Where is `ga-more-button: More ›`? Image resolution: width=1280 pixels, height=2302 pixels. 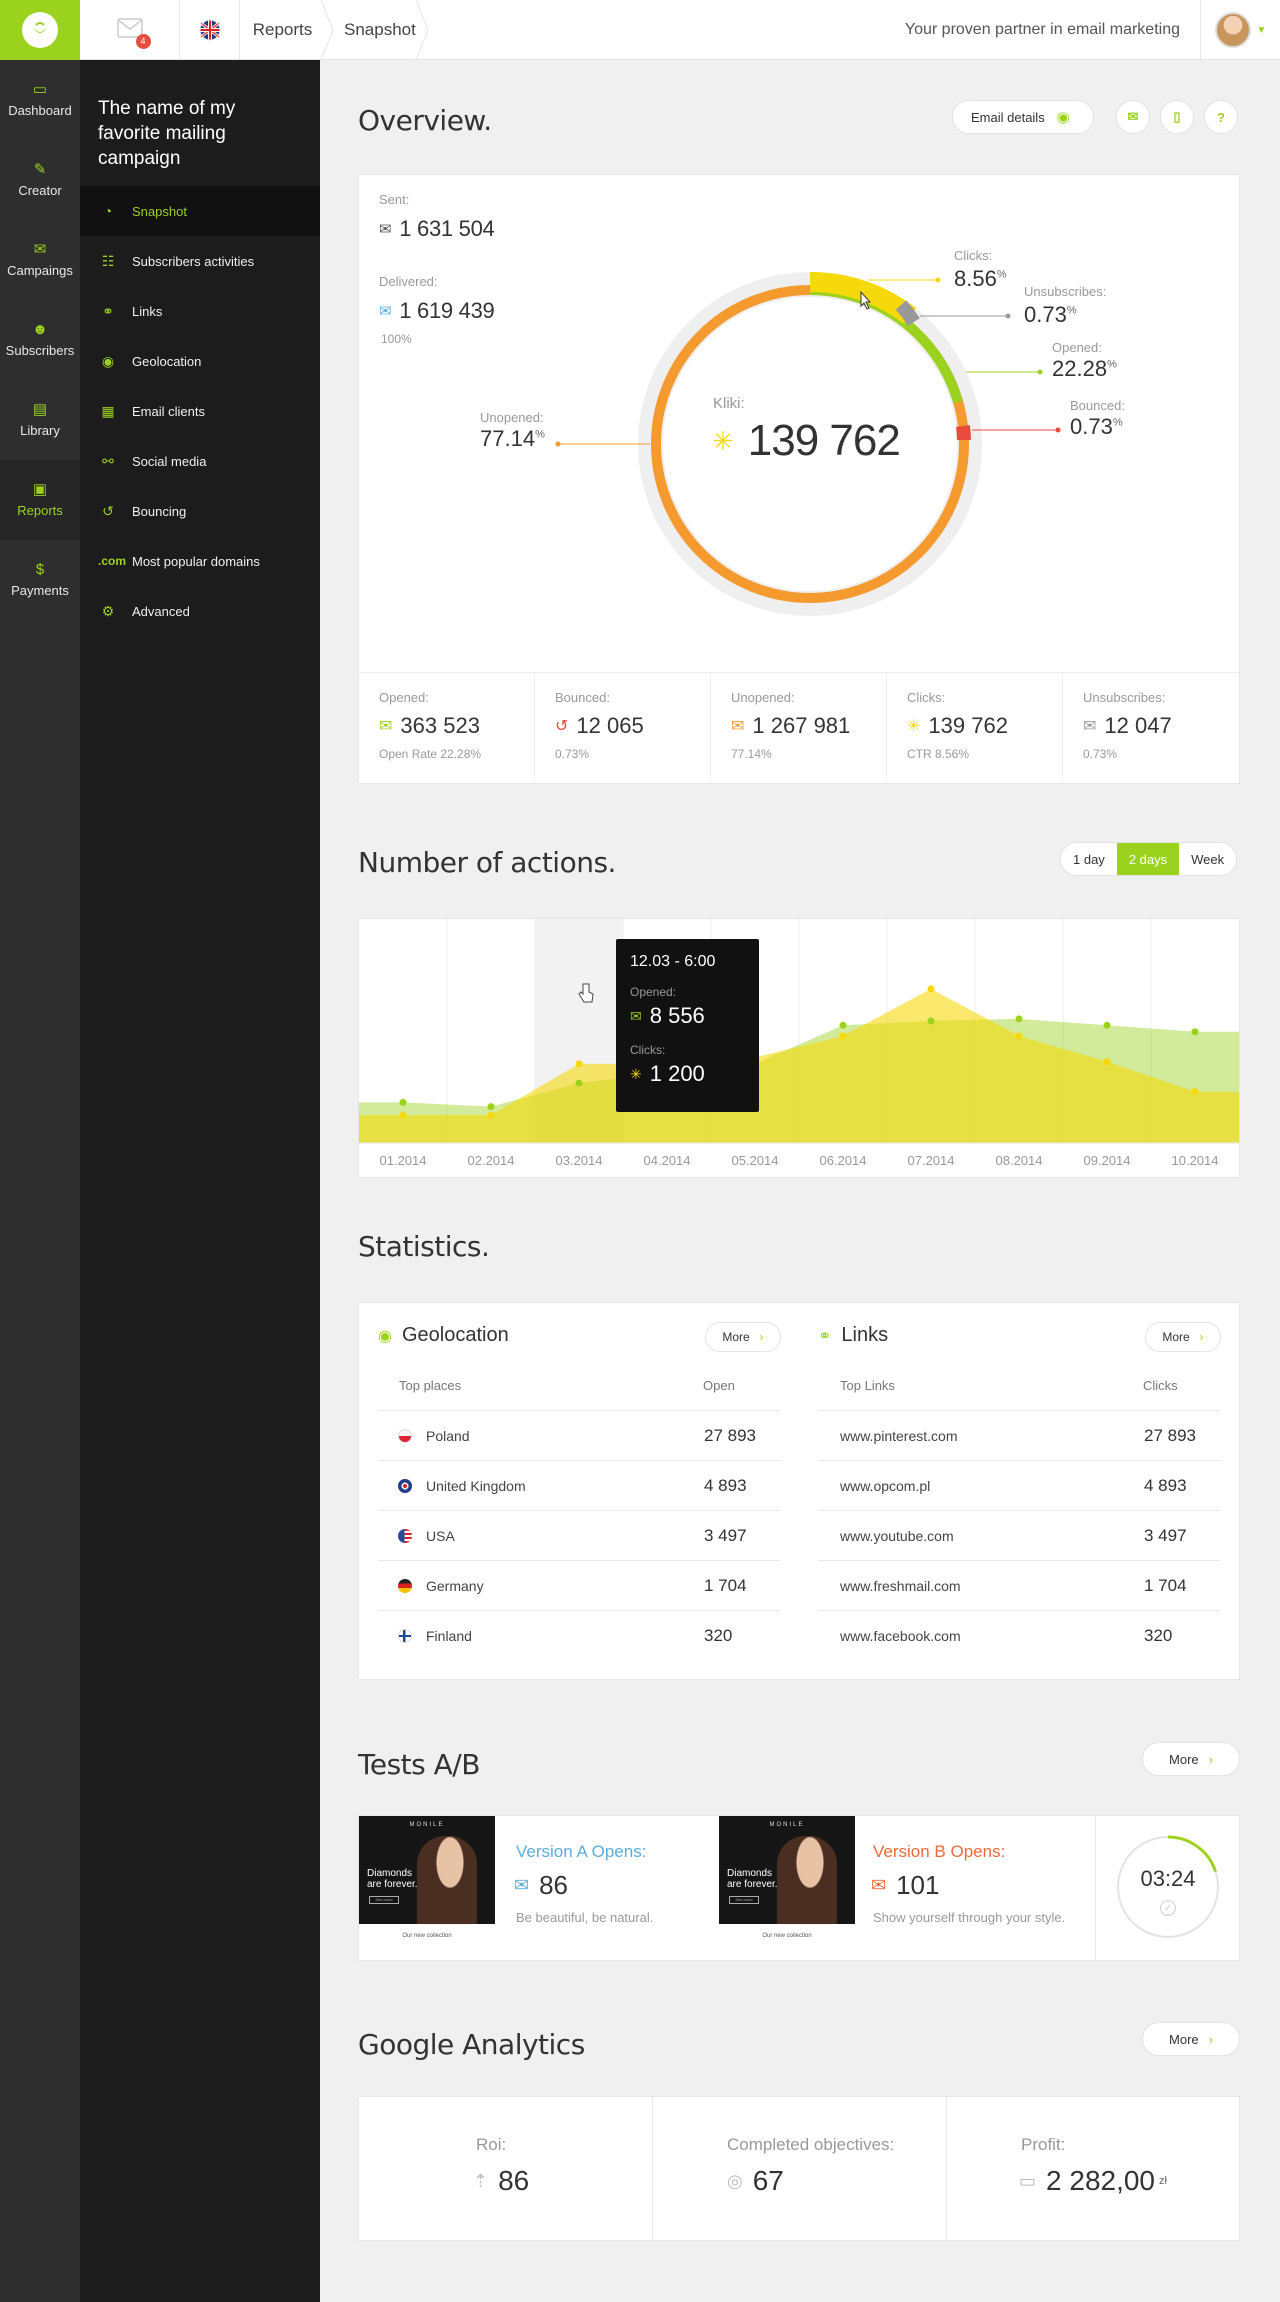
ga-more-button: More › is located at coordinates (1191, 2039).